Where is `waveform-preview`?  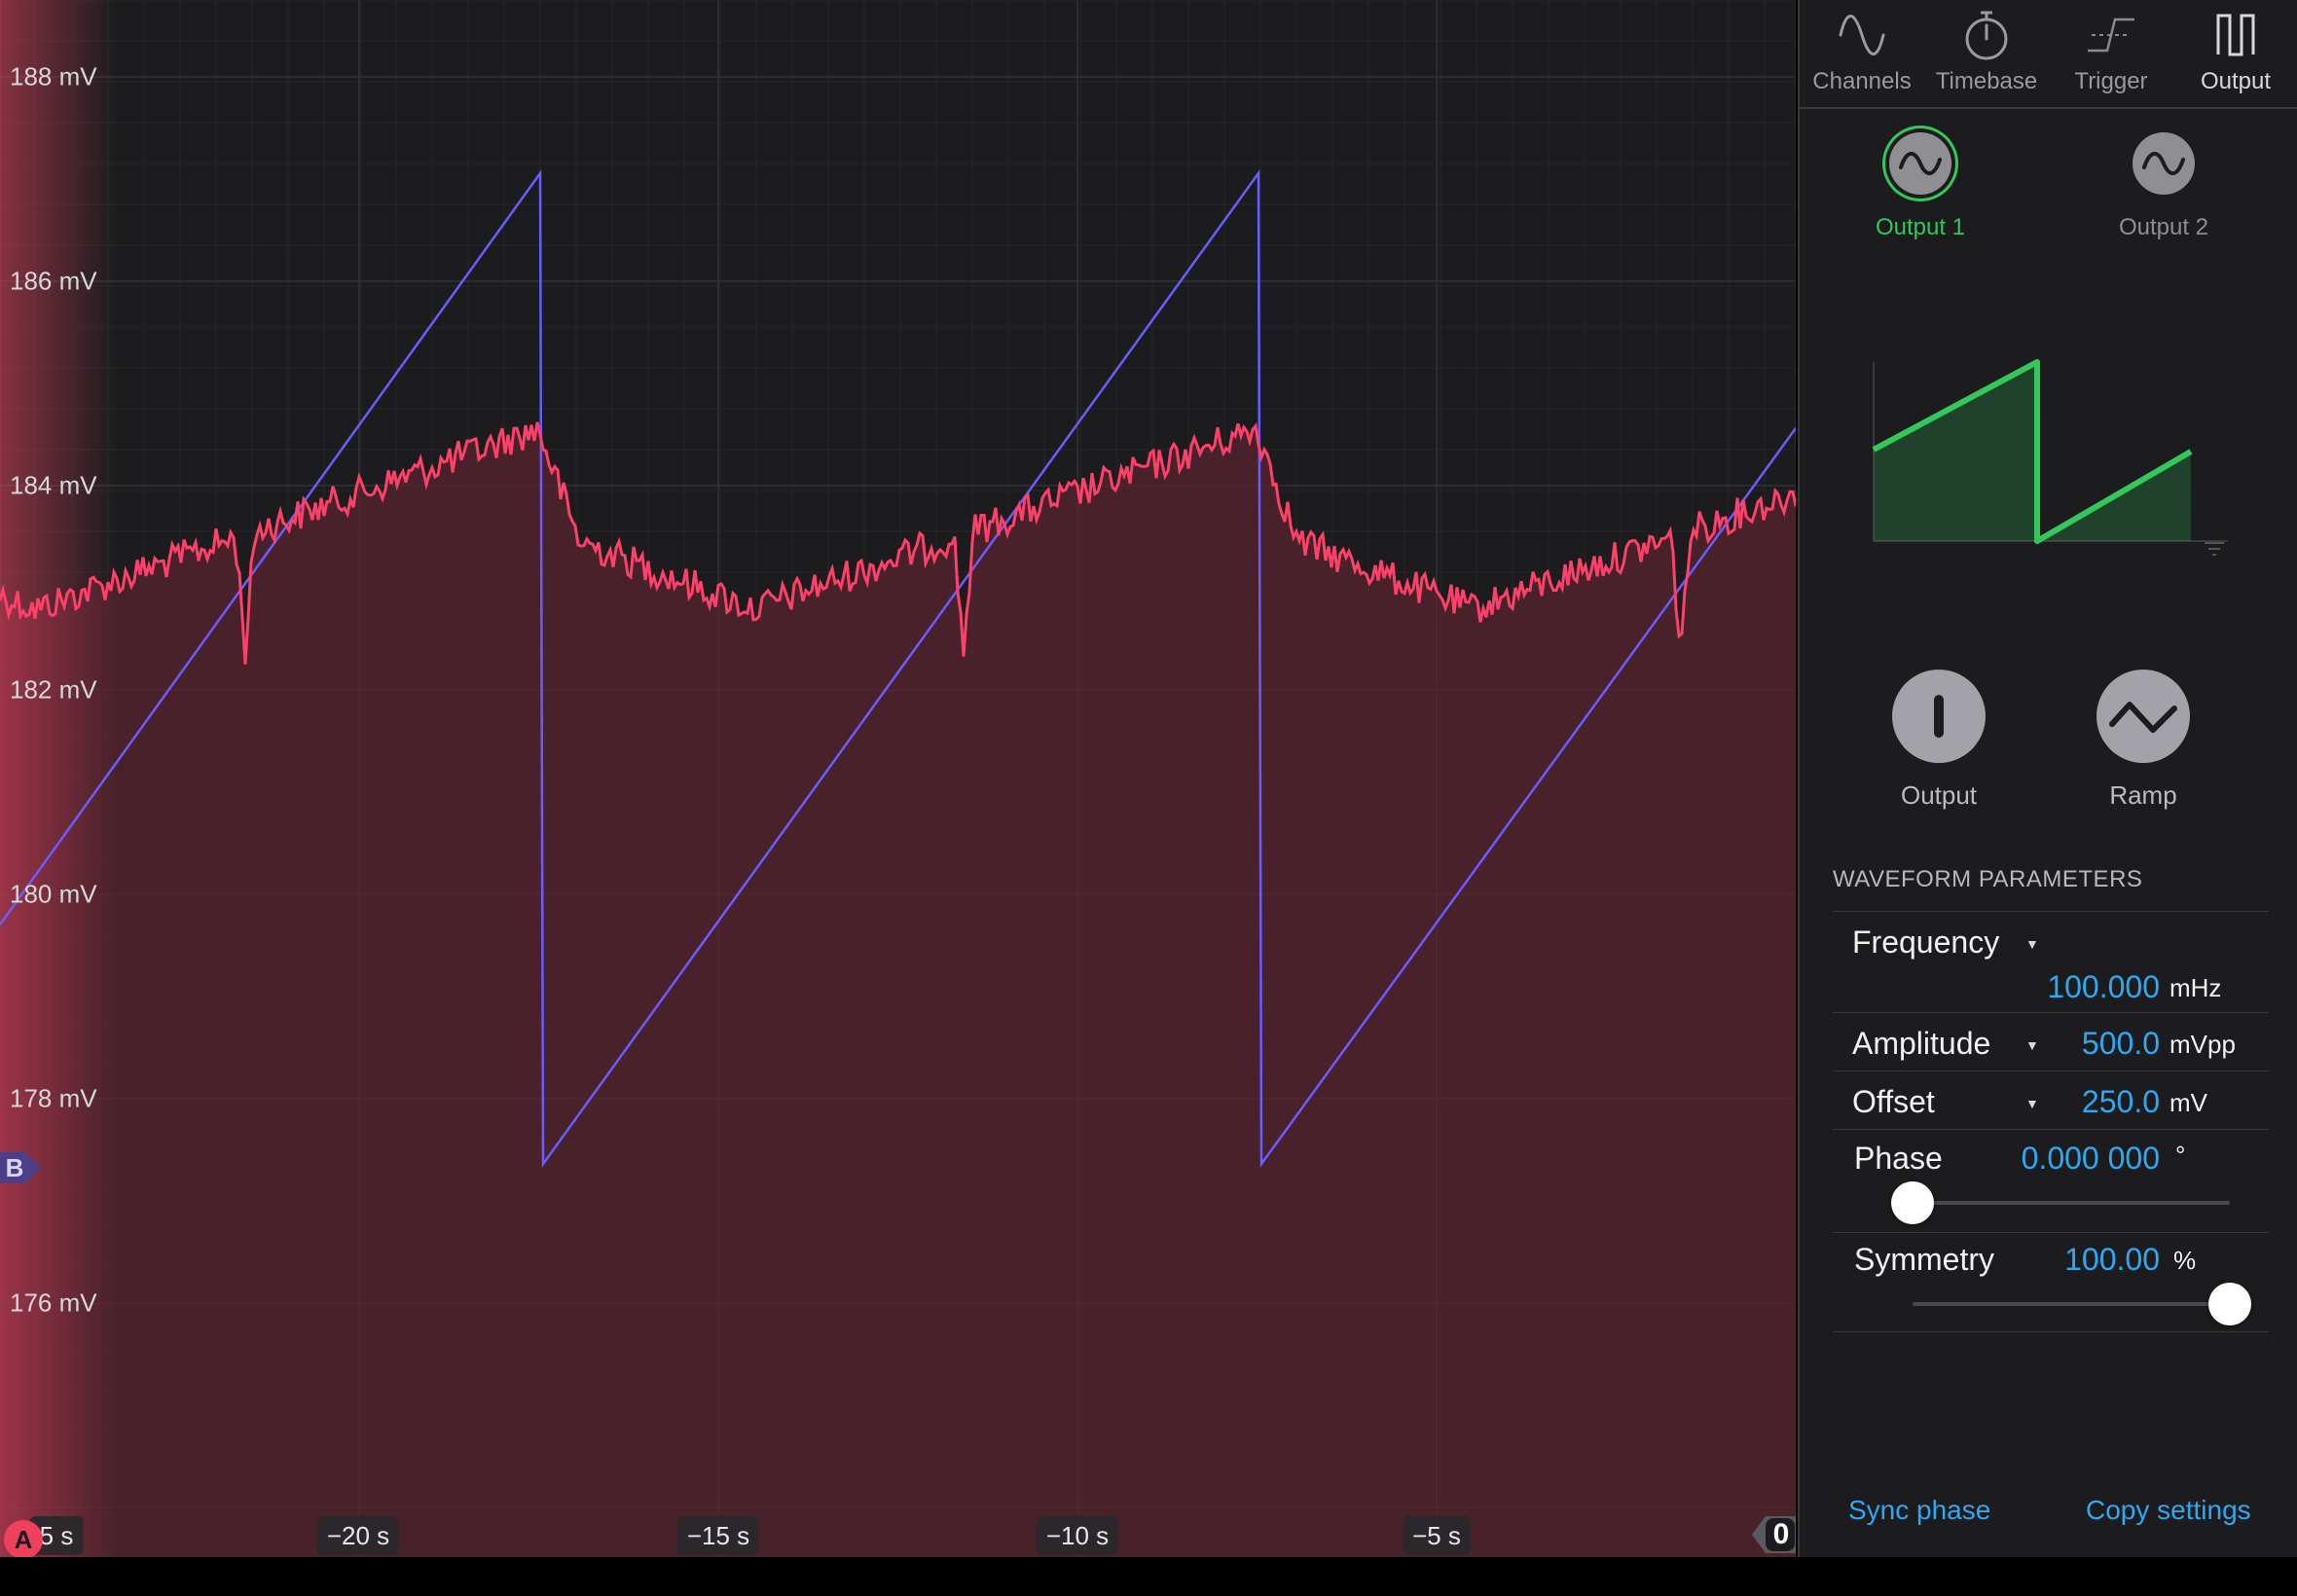
waveform-preview is located at coordinates (2050, 457).